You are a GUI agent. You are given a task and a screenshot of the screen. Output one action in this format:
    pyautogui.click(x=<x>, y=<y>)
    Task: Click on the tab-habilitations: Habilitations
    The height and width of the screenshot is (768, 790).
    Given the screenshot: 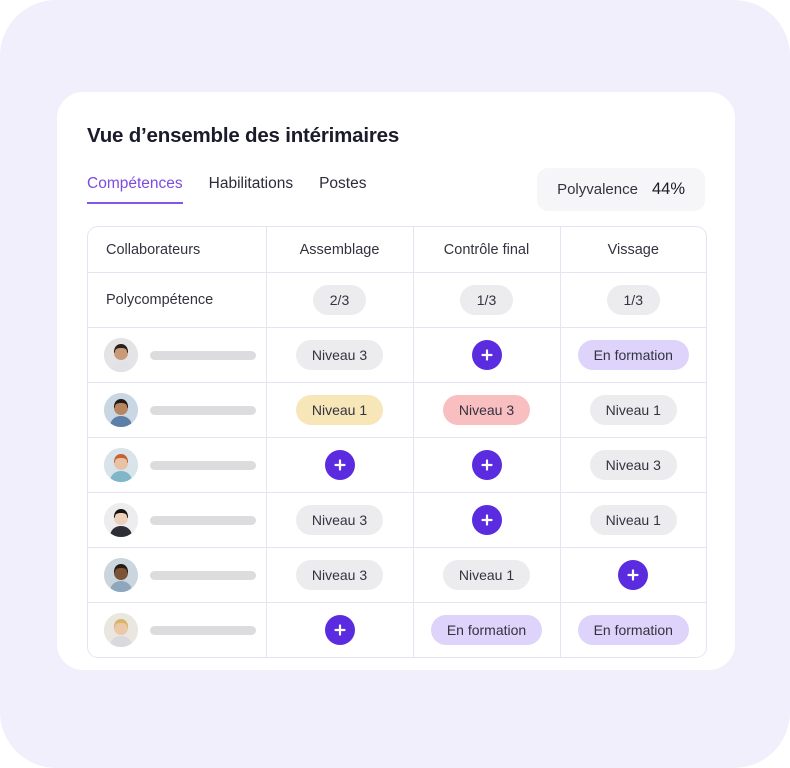 What is the action you would take?
    pyautogui.click(x=251, y=188)
    